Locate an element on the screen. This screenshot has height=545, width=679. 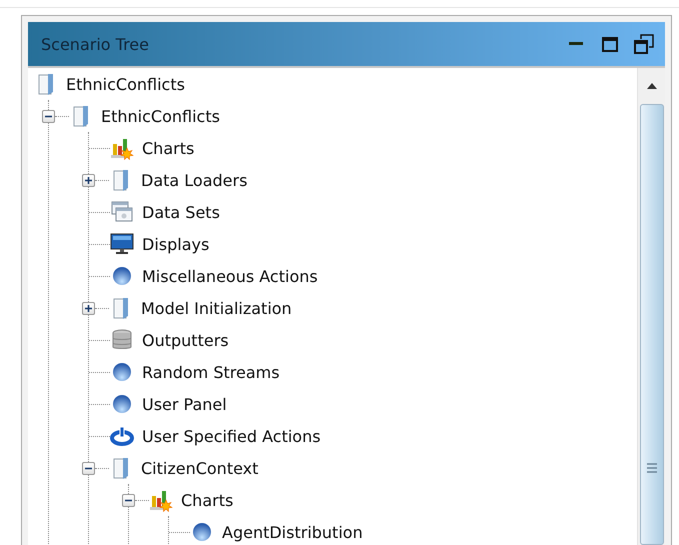
scrollbar is located at coordinates (651, 306).